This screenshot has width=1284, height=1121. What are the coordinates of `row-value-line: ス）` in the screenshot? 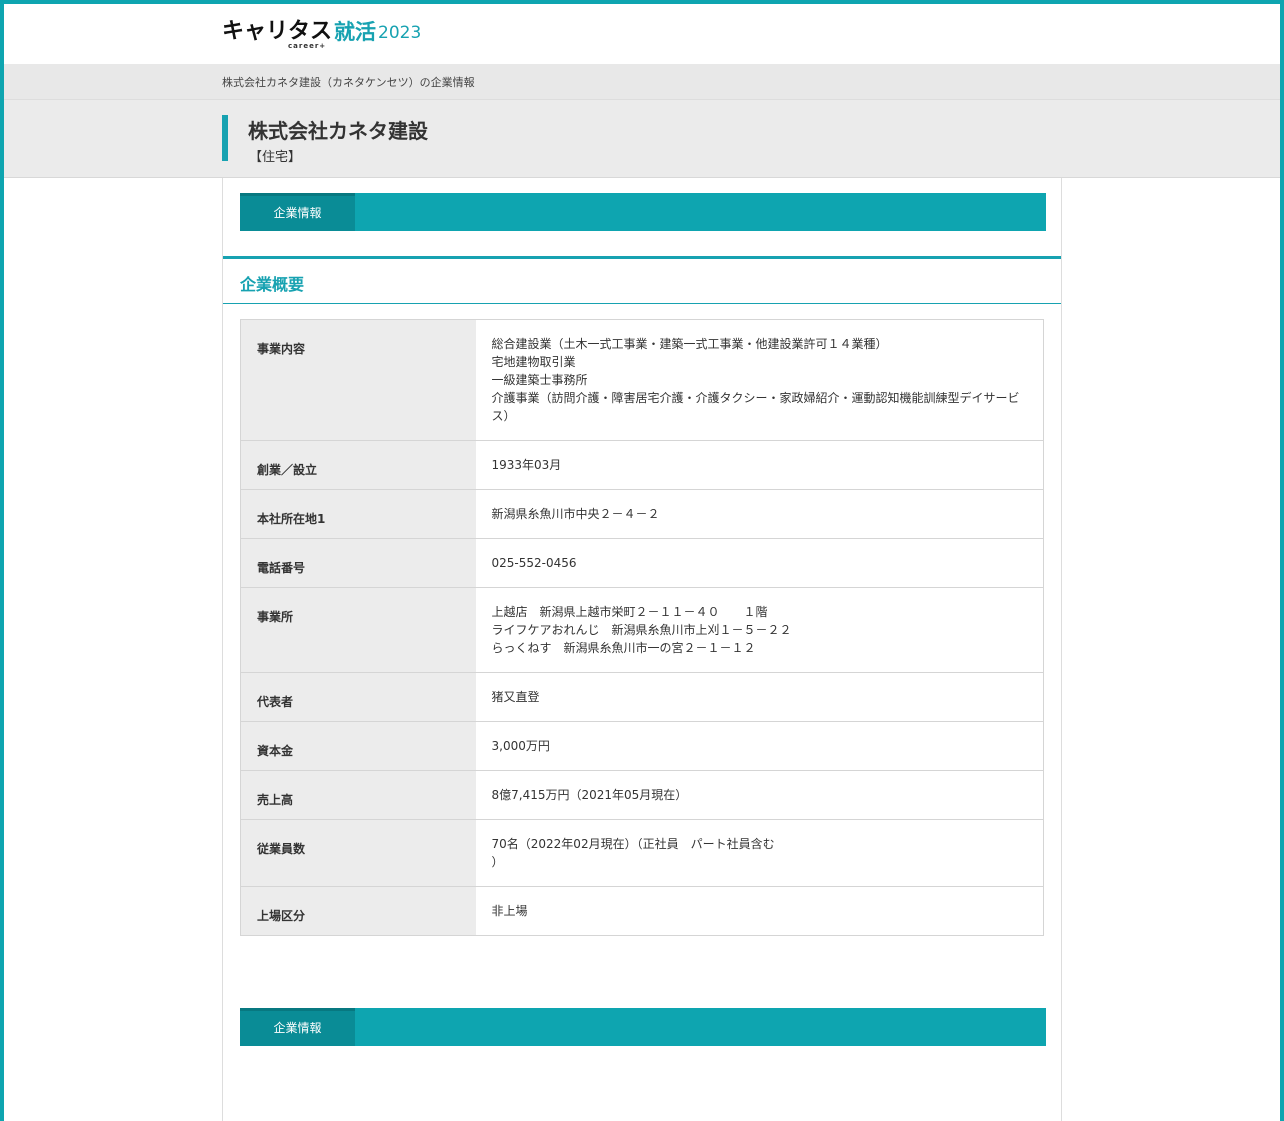 It's located at (503, 416).